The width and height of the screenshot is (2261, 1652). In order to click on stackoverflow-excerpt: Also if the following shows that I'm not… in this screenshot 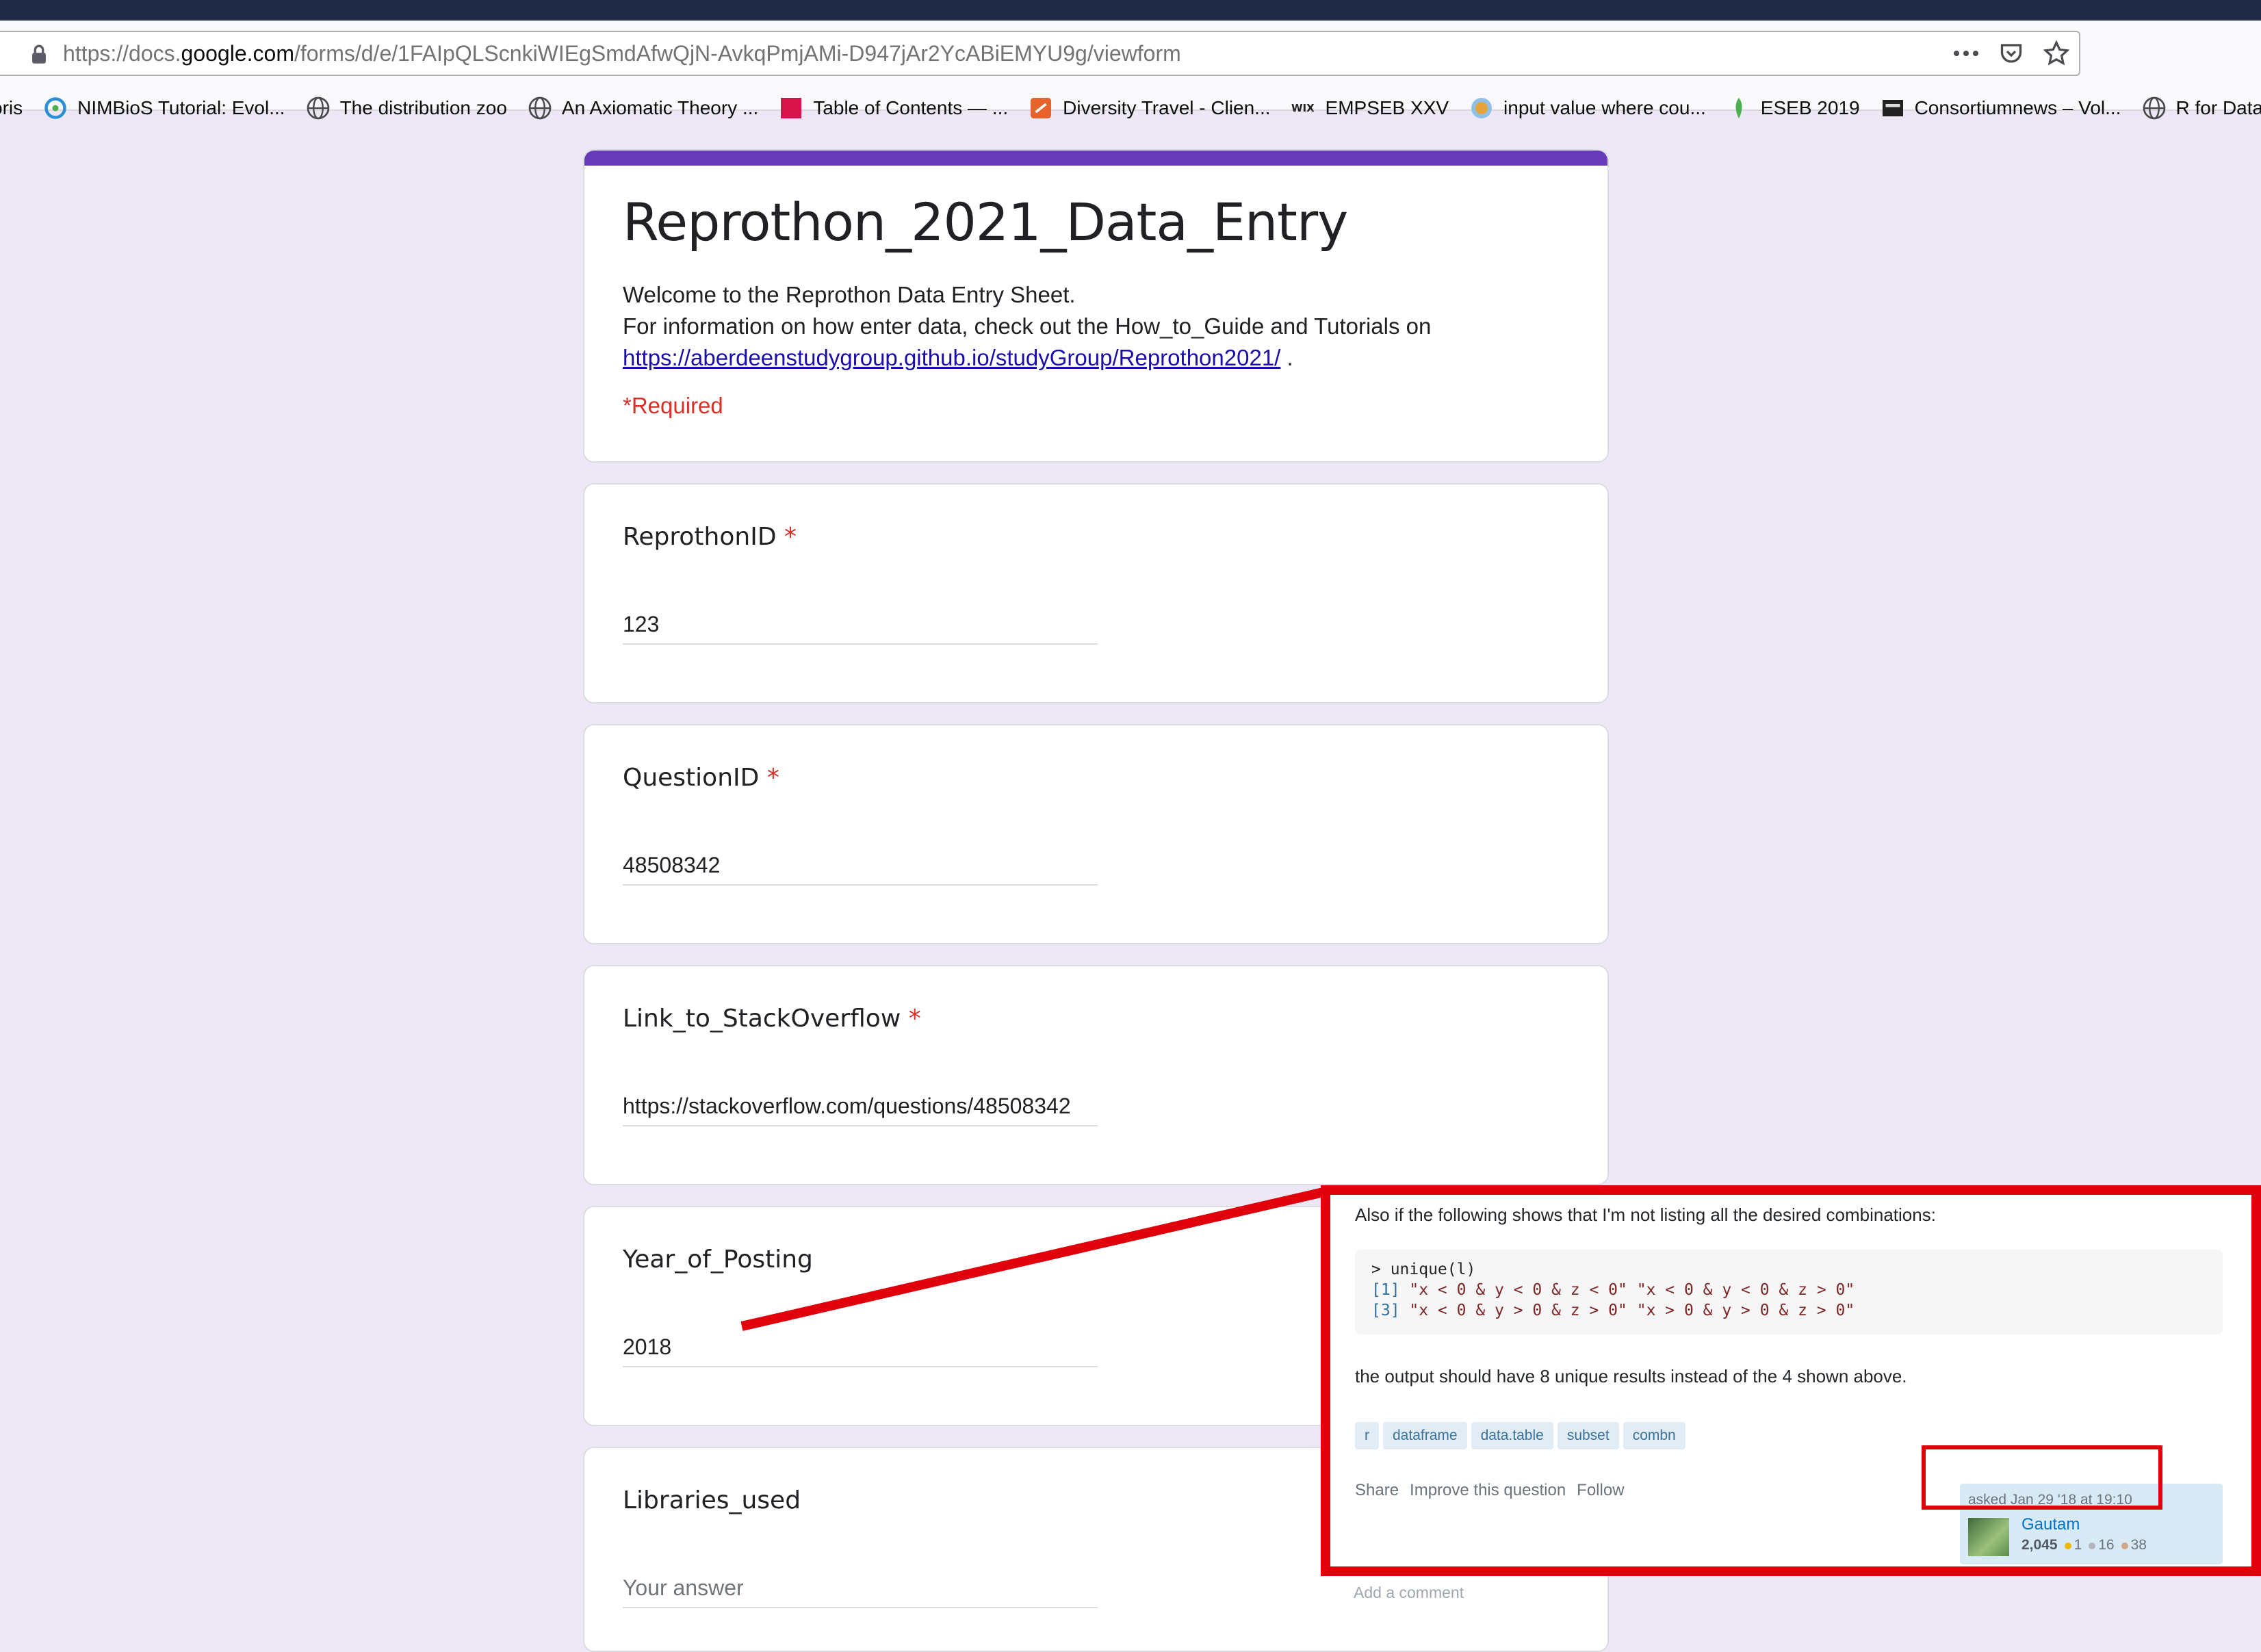, I will do `click(1791, 1380)`.